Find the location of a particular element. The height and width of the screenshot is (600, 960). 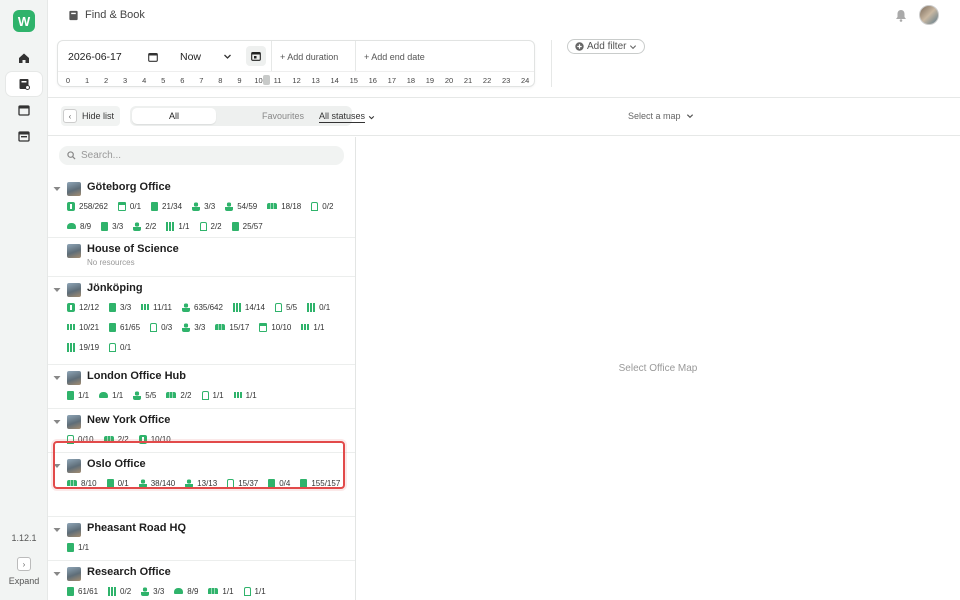

search-input is located at coordinates (201, 155).